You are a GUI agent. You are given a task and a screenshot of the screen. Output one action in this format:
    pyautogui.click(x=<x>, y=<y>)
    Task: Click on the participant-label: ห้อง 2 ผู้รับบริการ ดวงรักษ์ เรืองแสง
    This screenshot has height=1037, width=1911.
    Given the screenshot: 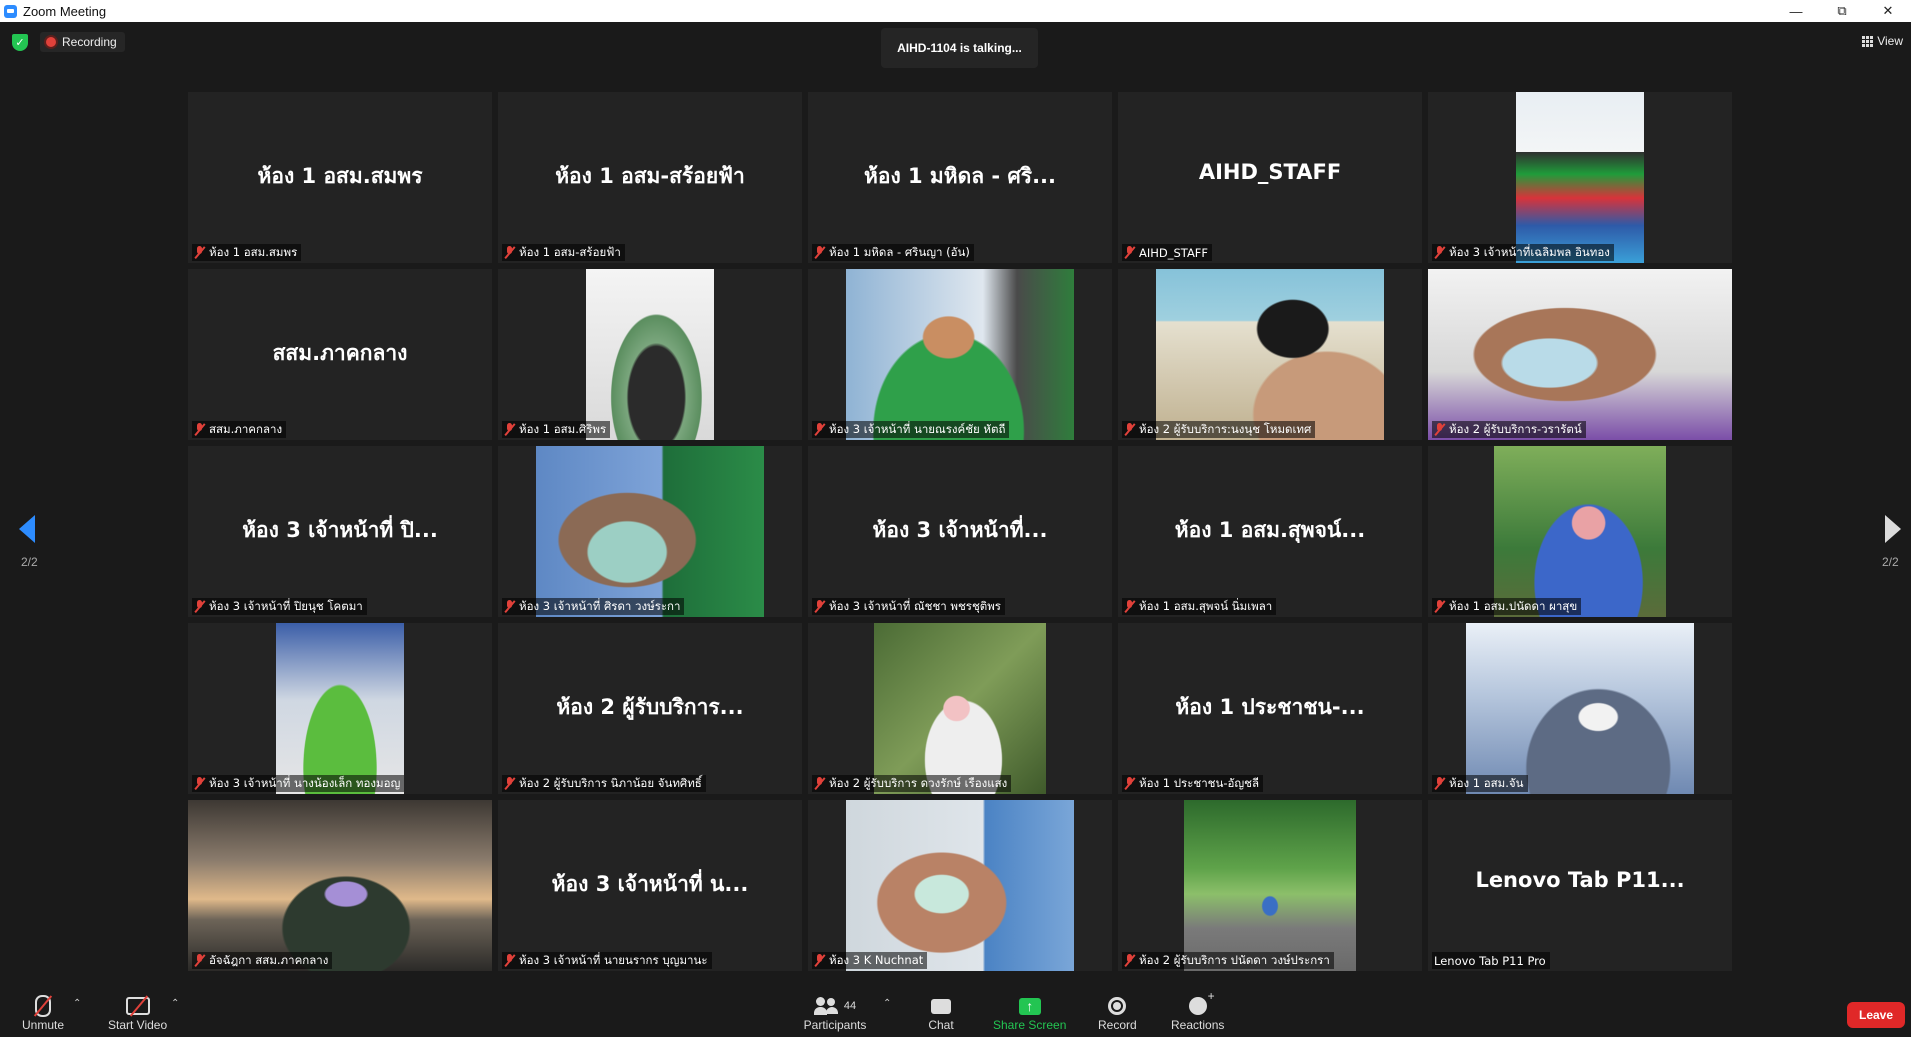 What is the action you would take?
    pyautogui.click(x=912, y=783)
    